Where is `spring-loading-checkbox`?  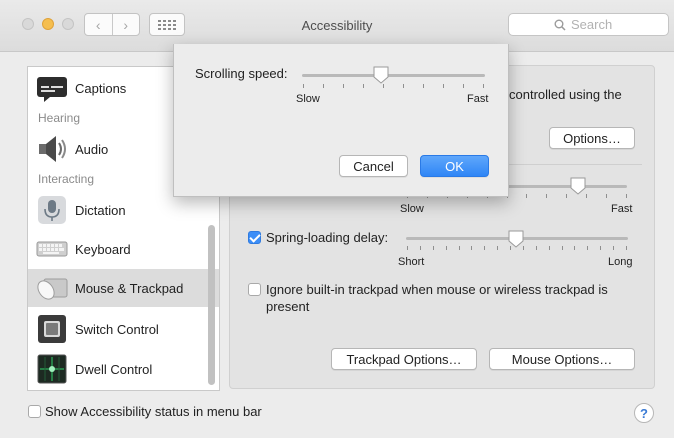 spring-loading-checkbox is located at coordinates (254, 237).